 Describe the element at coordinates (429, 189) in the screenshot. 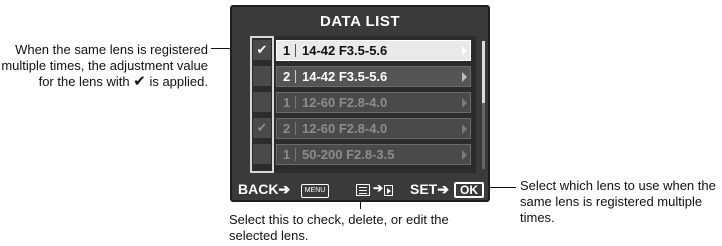

I see `set-label: SET➔` at that location.